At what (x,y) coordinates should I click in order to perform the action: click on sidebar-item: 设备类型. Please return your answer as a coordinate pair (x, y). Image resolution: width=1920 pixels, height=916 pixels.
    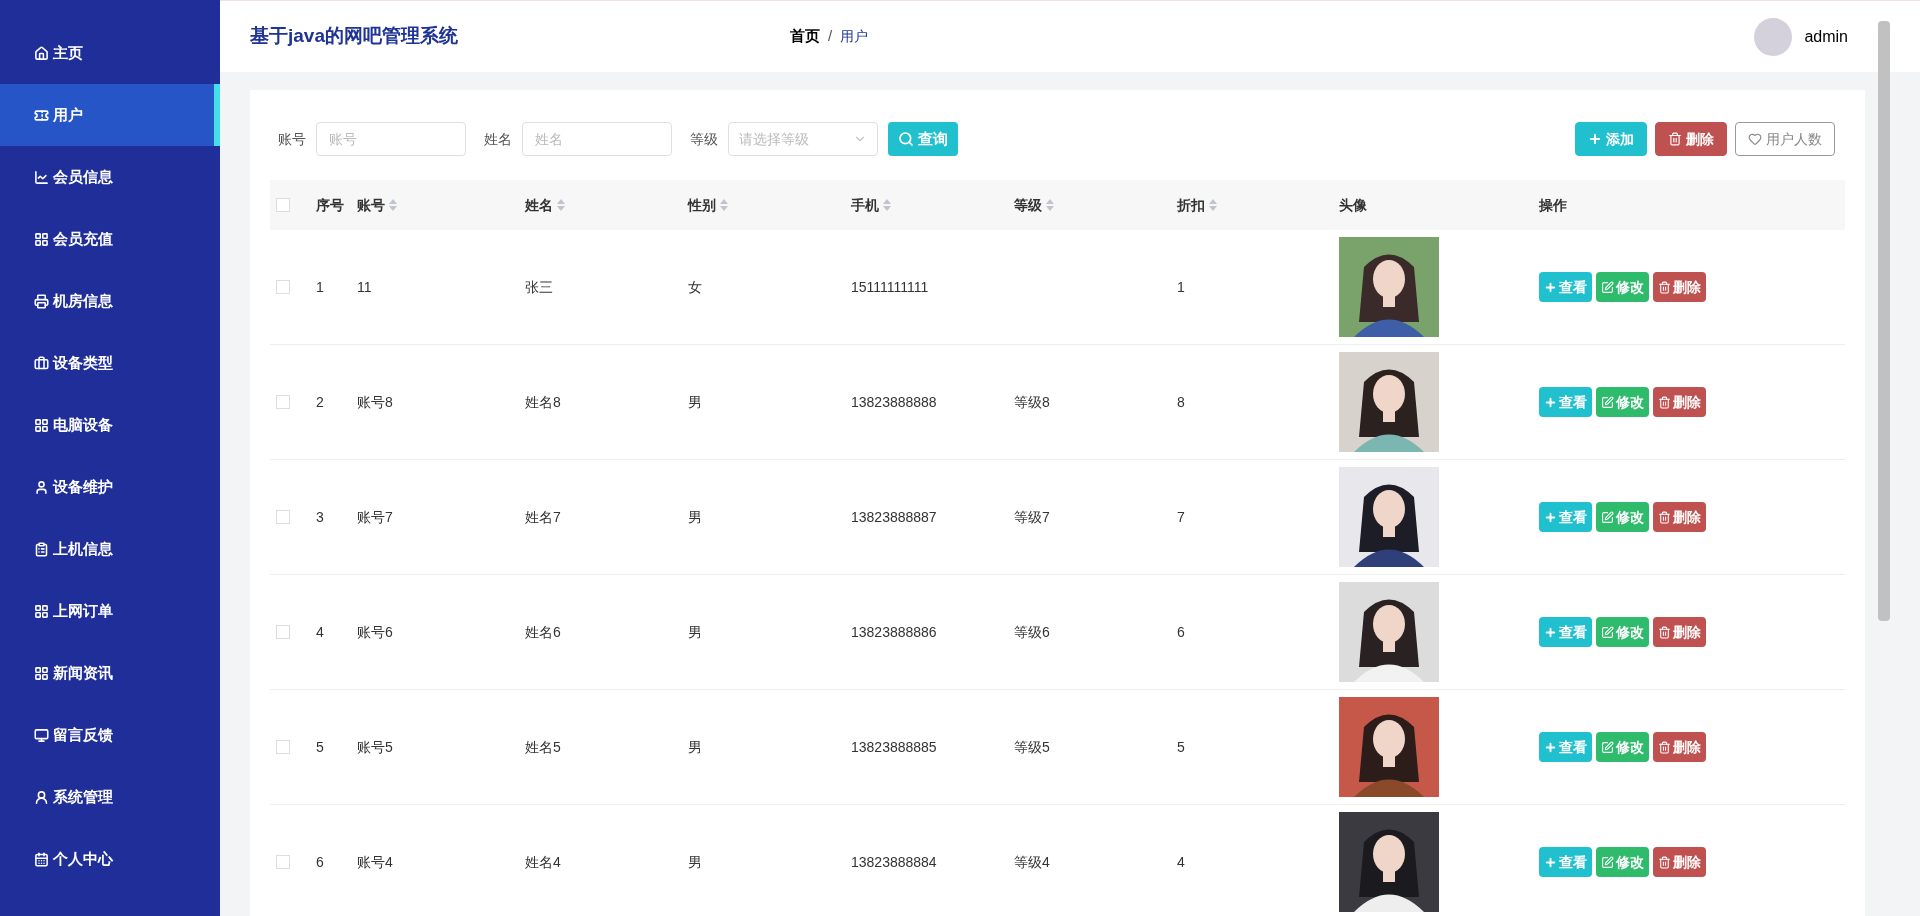
    Looking at the image, I should click on (110, 363).